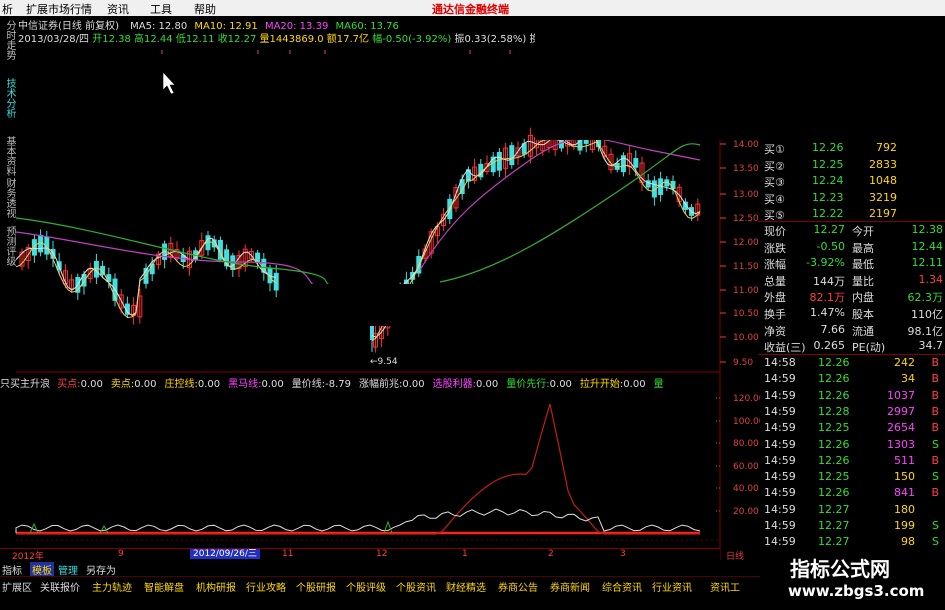 This screenshot has height=610, width=945. I want to click on stat-row: 涨跌 -0.50 最高 12.44, so click(852, 248).